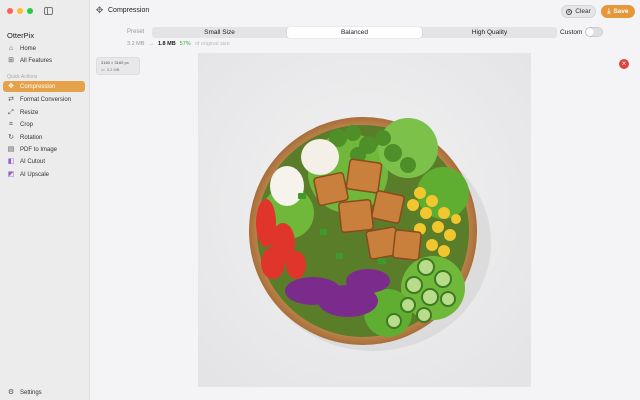 The image size is (640, 400). I want to click on image-file-size: 3.2 MB, so click(113, 69).